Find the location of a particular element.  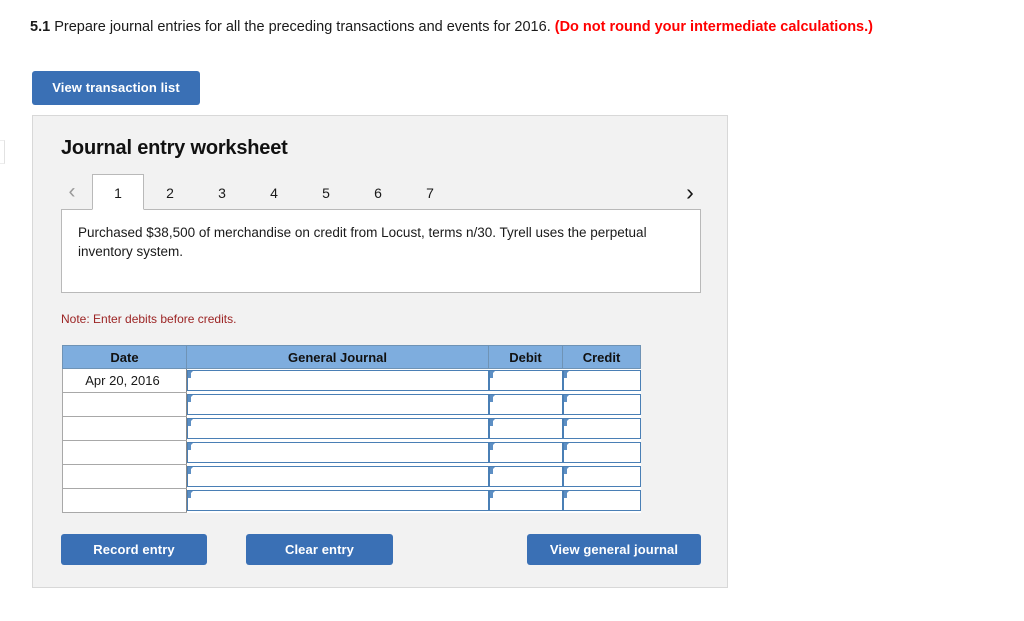

tab-list: 1234567 is located at coordinates (274, 192).